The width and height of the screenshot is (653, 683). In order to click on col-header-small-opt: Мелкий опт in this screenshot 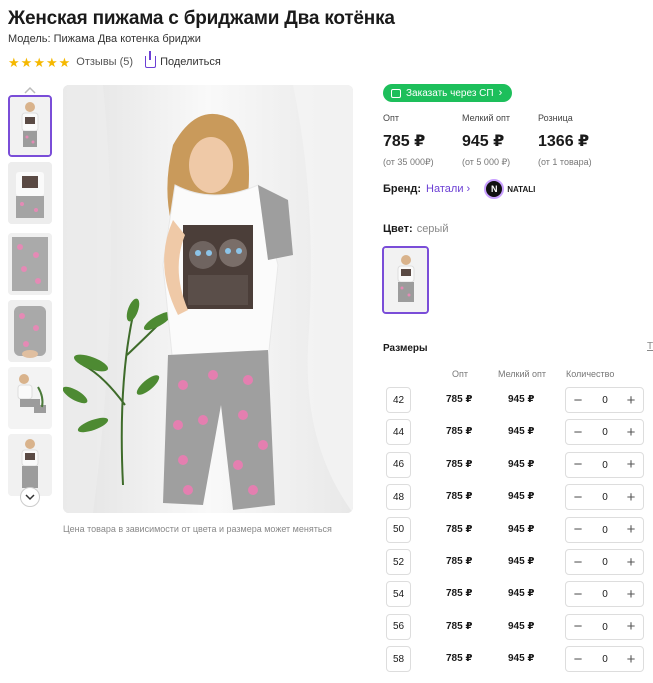, I will do `click(522, 374)`.